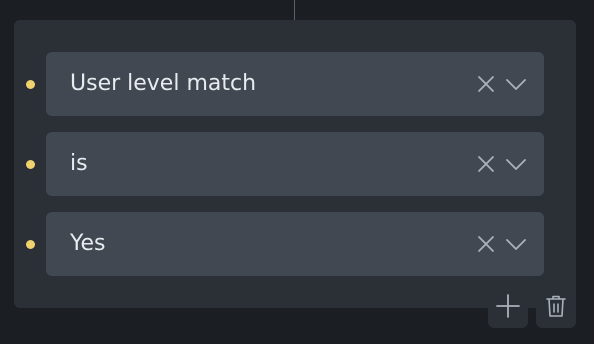  I want to click on add-condition-button, so click(508, 308).